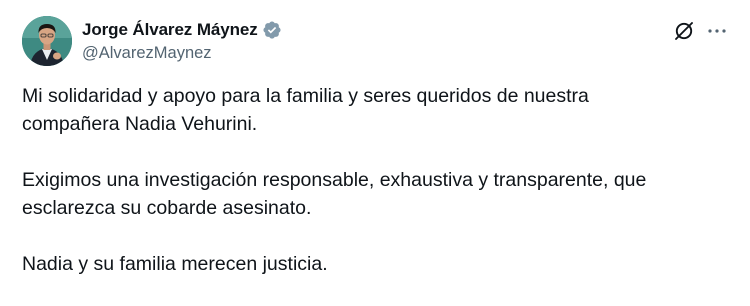 This screenshot has height=306, width=750. I want to click on post-paragraph: Nadia y su familia merecen justicia., so click(379, 264).